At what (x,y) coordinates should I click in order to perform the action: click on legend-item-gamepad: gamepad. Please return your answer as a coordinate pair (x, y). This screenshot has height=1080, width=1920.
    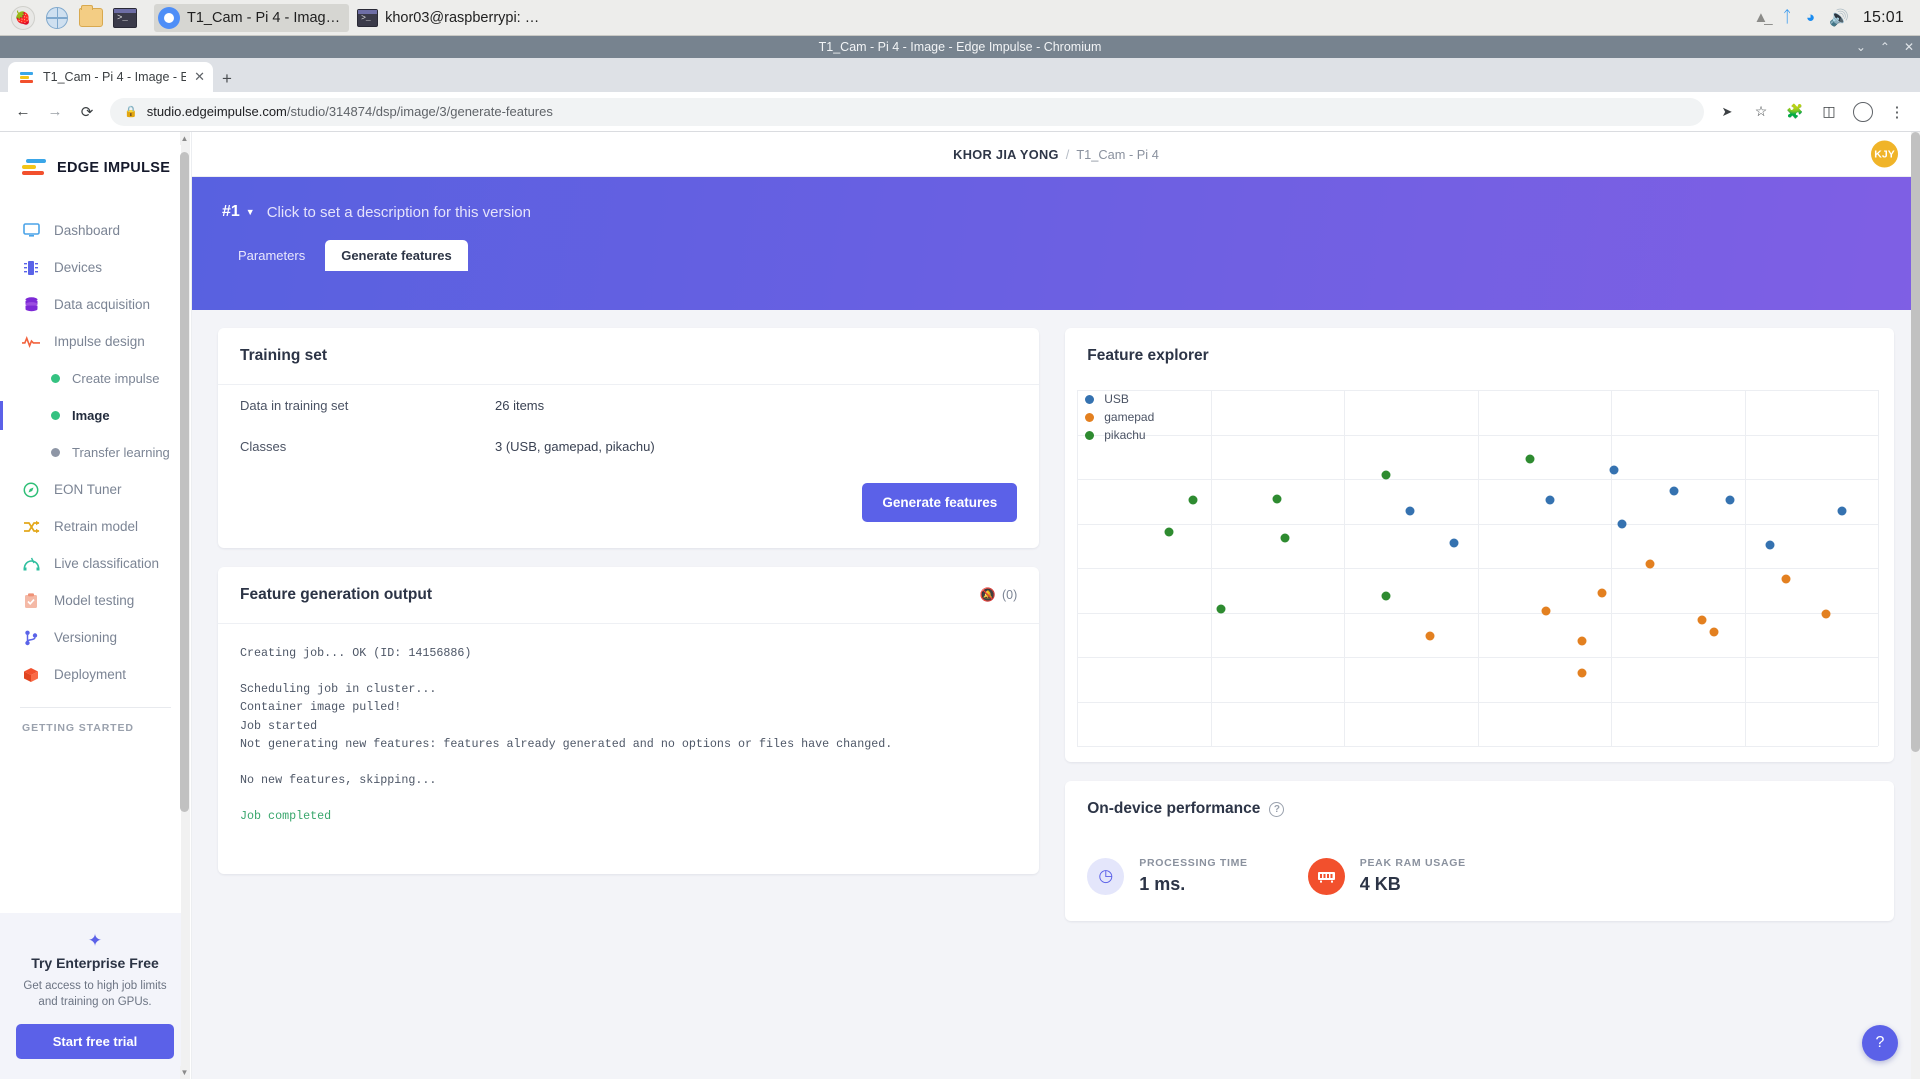
    Looking at the image, I should click on (1119, 417).